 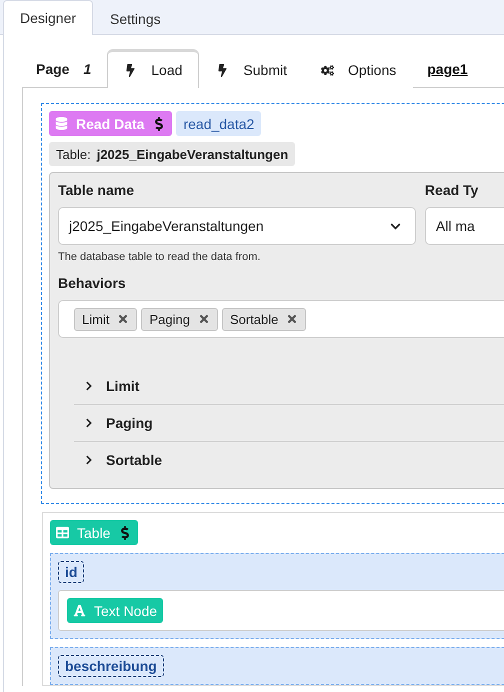 I want to click on accordion-item: Sortable, so click(x=289, y=459).